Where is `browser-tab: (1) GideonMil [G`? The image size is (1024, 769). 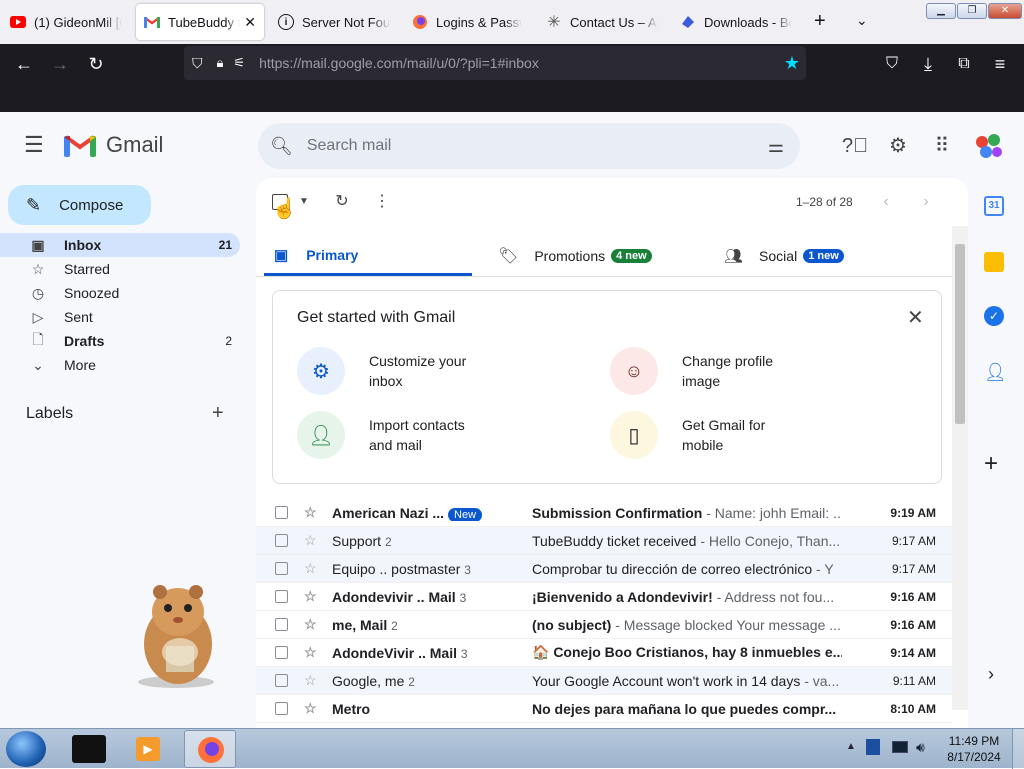 browser-tab: (1) GideonMil [G is located at coordinates (66, 22).